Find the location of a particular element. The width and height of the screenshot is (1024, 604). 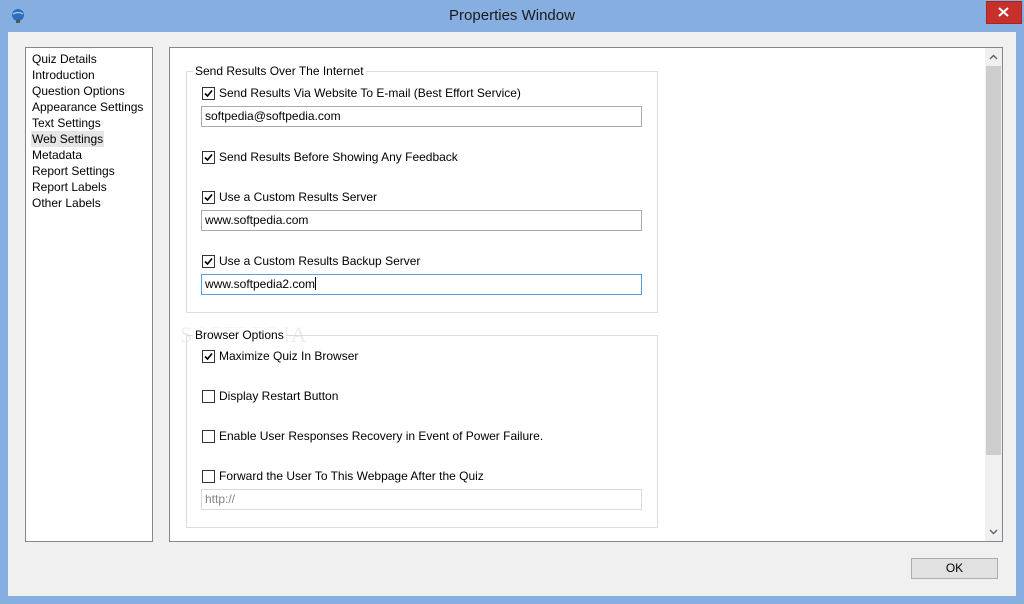

nav-item-appearance-settings: Appearance Settings is located at coordinates (87, 107).